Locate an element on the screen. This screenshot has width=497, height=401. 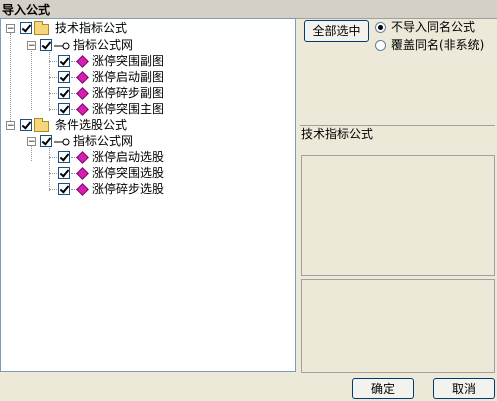
cancel-button: 取消 is located at coordinates (464, 388).